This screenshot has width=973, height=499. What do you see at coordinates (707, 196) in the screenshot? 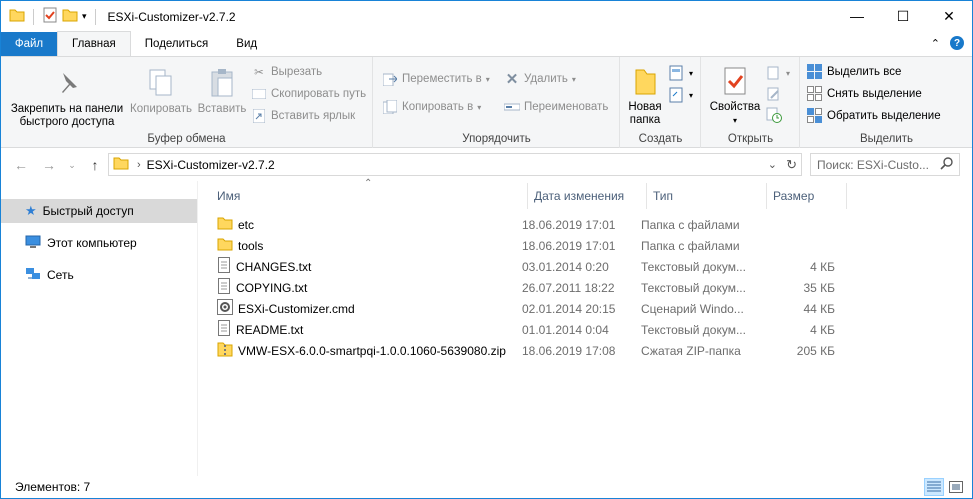
I see `column-header-type: Тип` at bounding box center [707, 196].